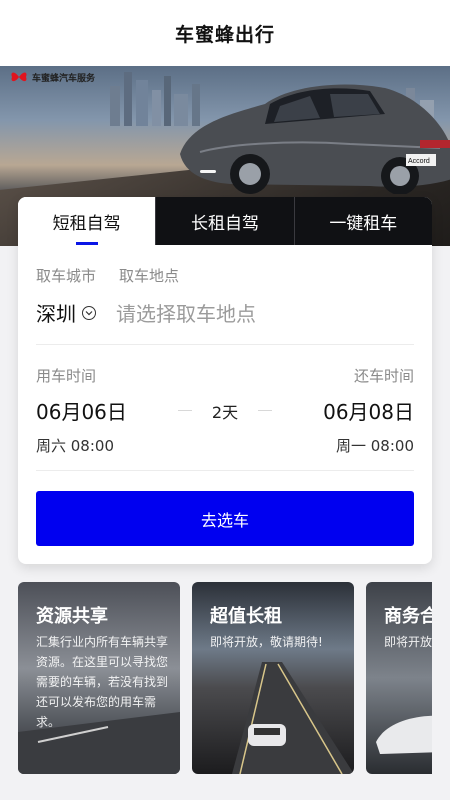 This screenshot has height=800, width=450. I want to click on pickup-city-label: 取车城市, so click(66, 276).